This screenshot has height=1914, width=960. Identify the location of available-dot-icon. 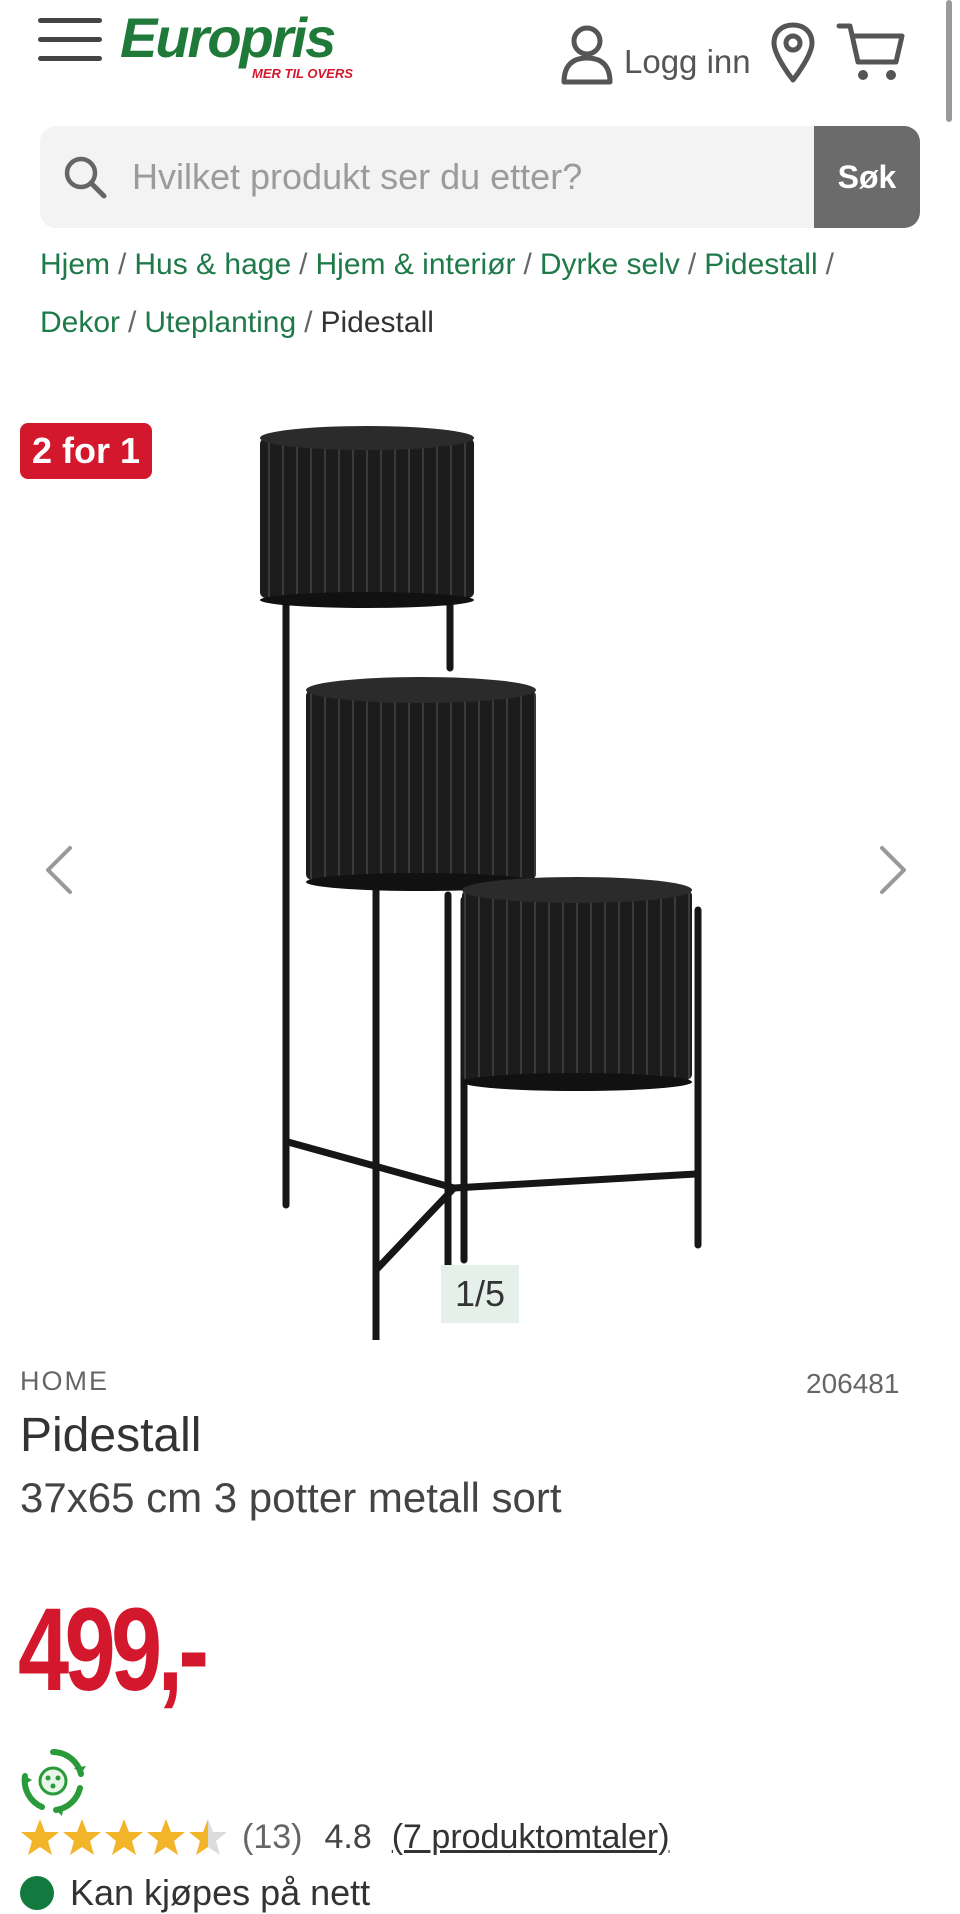
(37, 1893).